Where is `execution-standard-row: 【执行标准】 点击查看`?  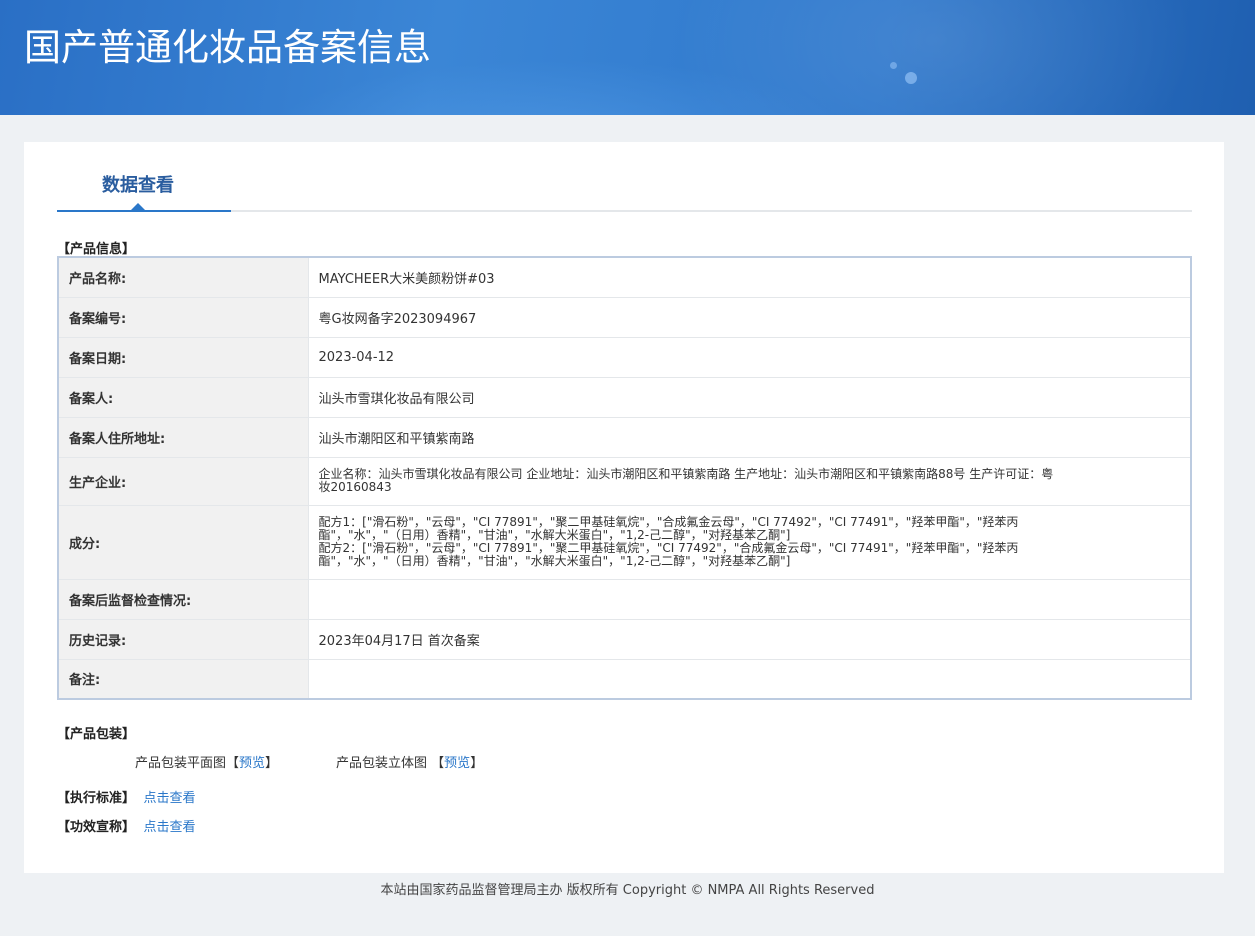 execution-standard-row: 【执行标准】 点击查看 is located at coordinates (126, 796).